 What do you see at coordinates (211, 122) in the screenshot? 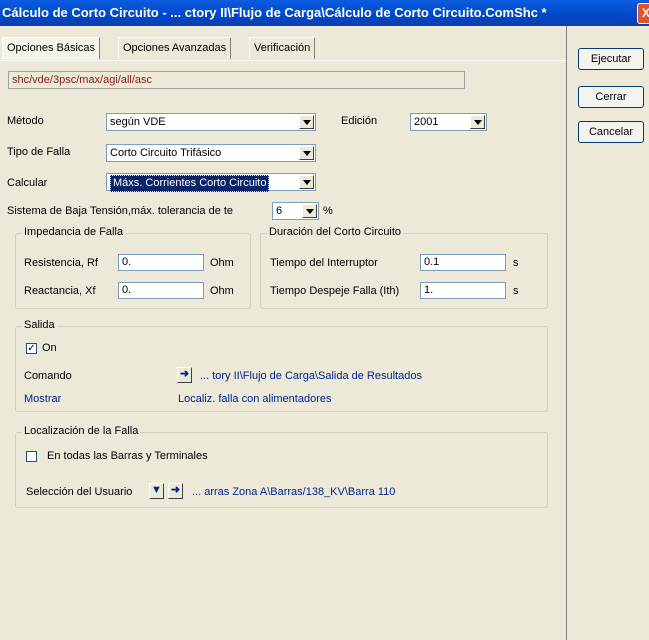
I see `method-select: según VDE` at bounding box center [211, 122].